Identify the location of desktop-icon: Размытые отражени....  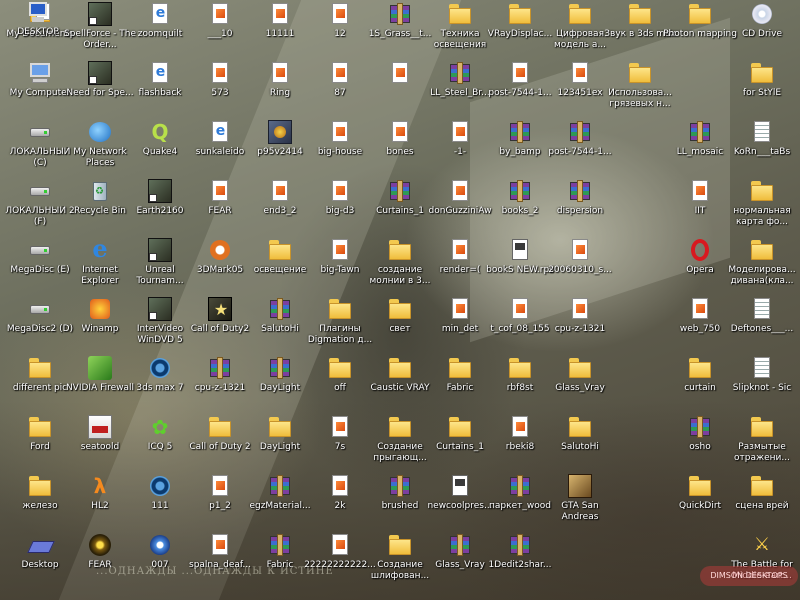
(762, 445).